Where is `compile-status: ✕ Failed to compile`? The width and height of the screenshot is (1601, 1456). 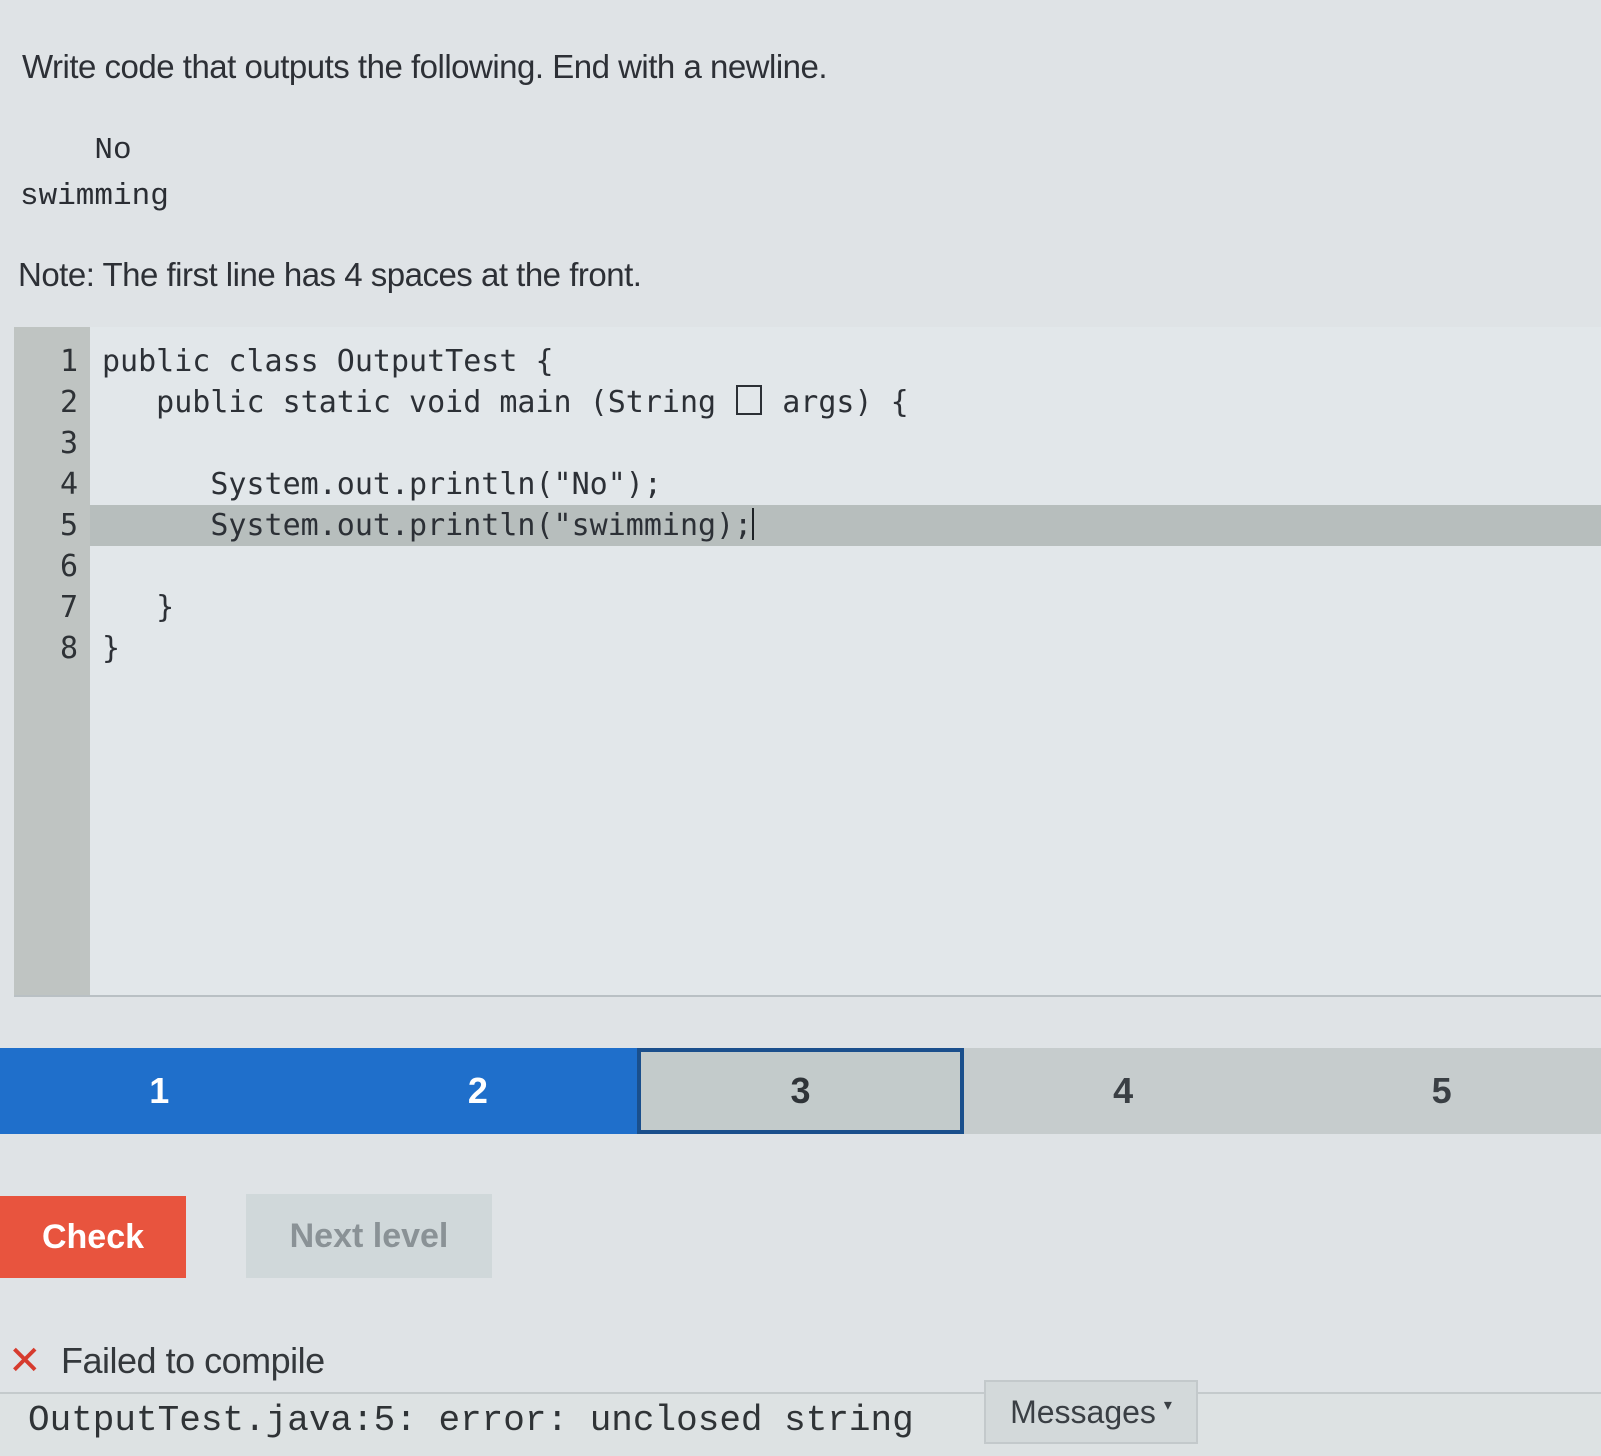
compile-status: ✕ Failed to compile is located at coordinates (166, 1361).